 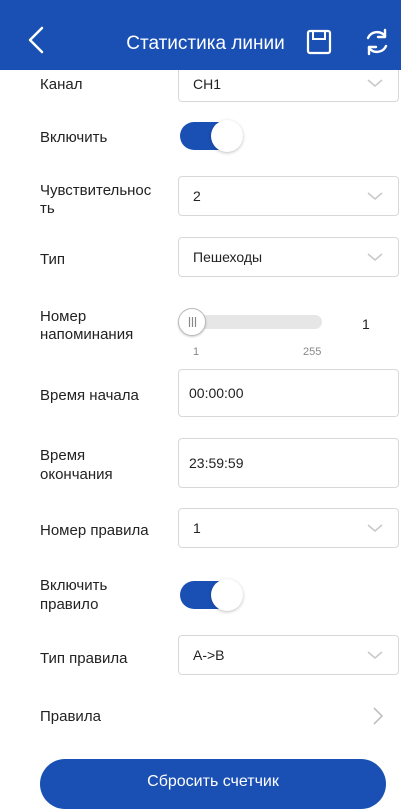 I want to click on enable-rule-label-line2: правило, so click(x=69, y=604).